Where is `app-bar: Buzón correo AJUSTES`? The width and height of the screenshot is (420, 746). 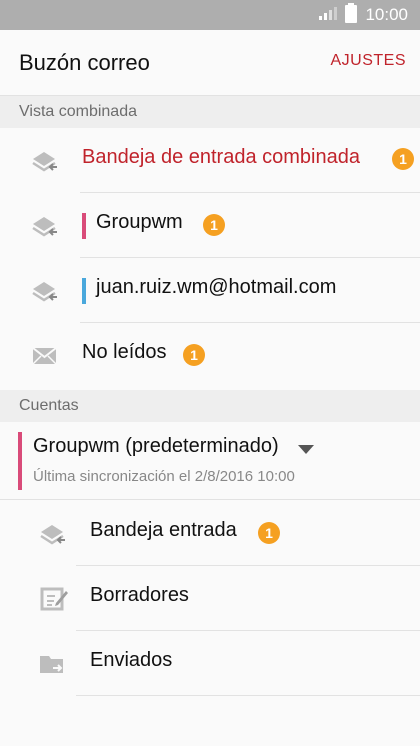 app-bar: Buzón correo AJUSTES is located at coordinates (210, 63).